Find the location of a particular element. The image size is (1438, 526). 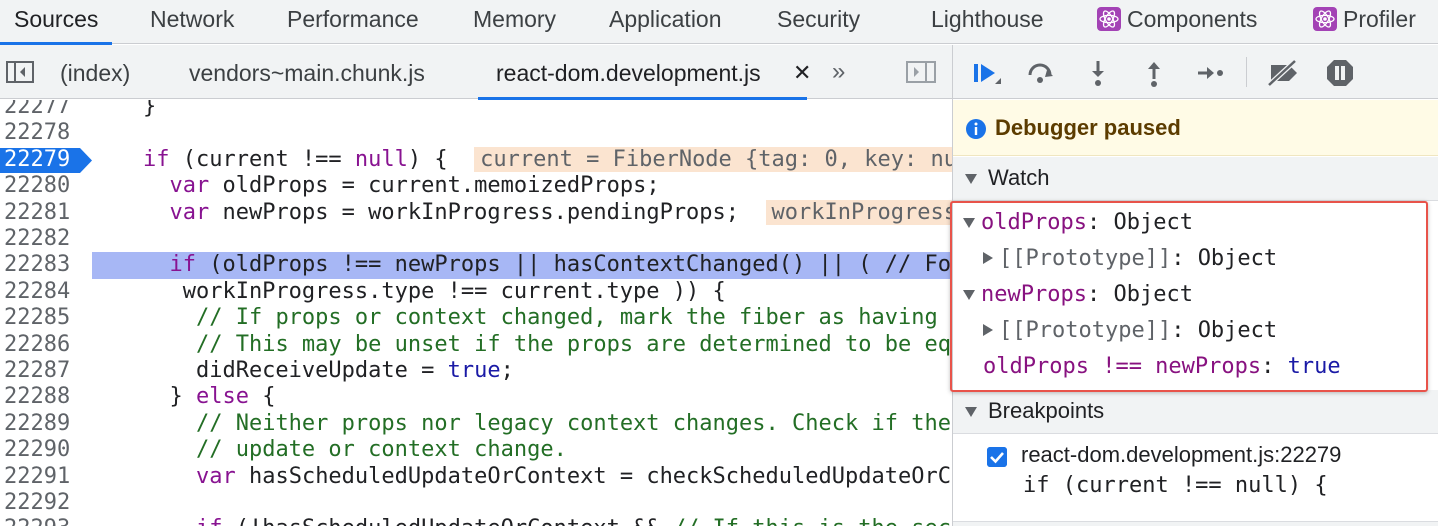

tab-security: Security is located at coordinates (818, 22).